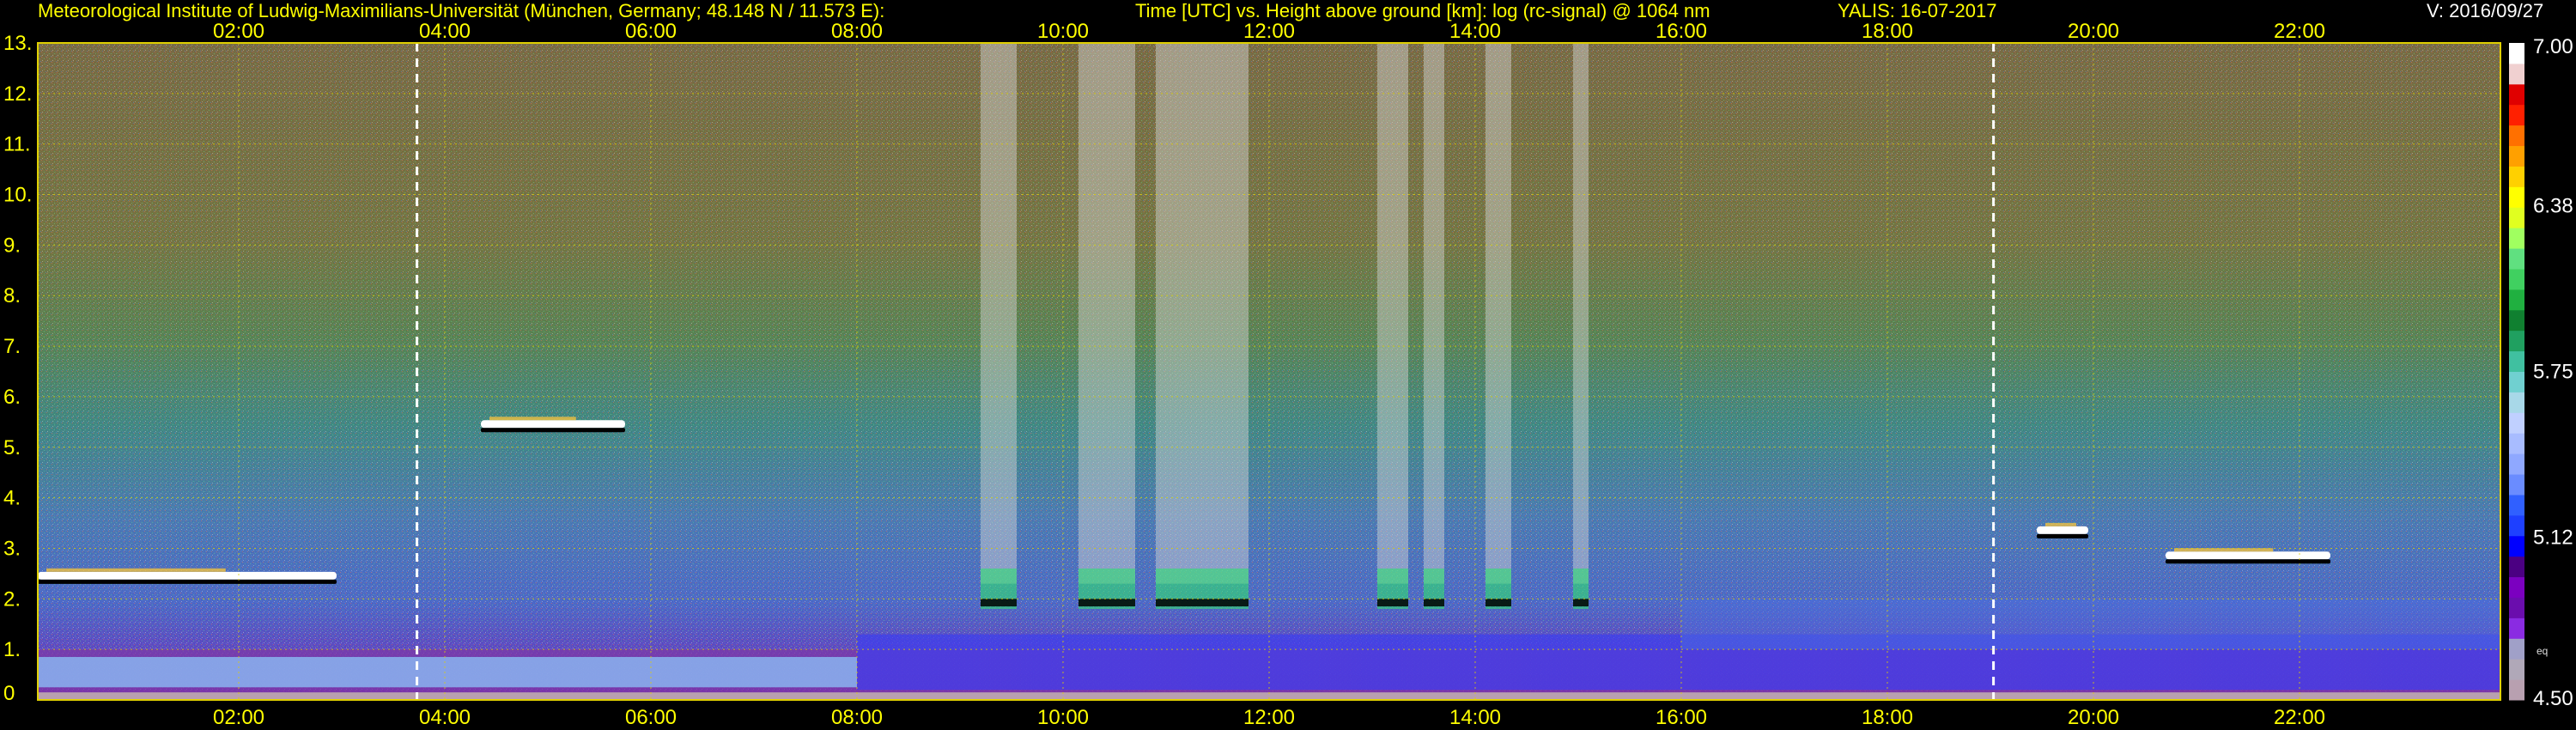  I want to click on x-tick-label-bottom: 08:00, so click(857, 717).